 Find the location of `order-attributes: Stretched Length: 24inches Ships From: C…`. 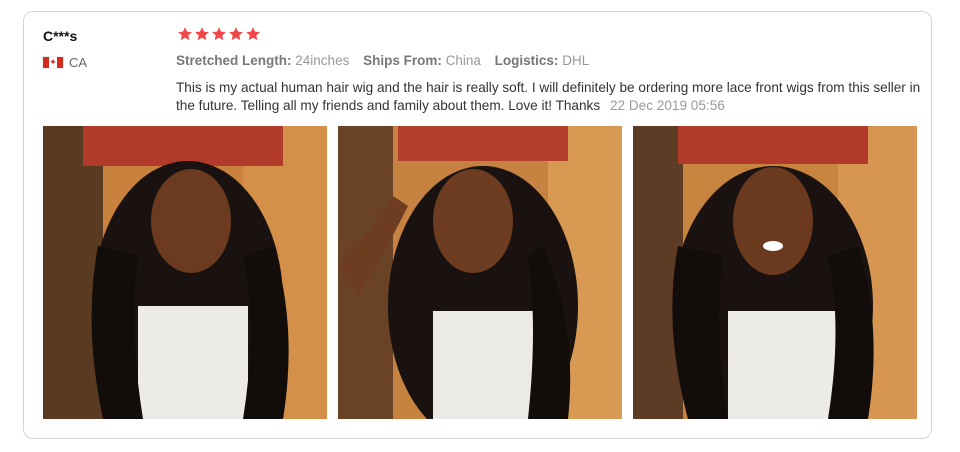

order-attributes: Stretched Length: 24inches Ships From: C… is located at coordinates (382, 60).